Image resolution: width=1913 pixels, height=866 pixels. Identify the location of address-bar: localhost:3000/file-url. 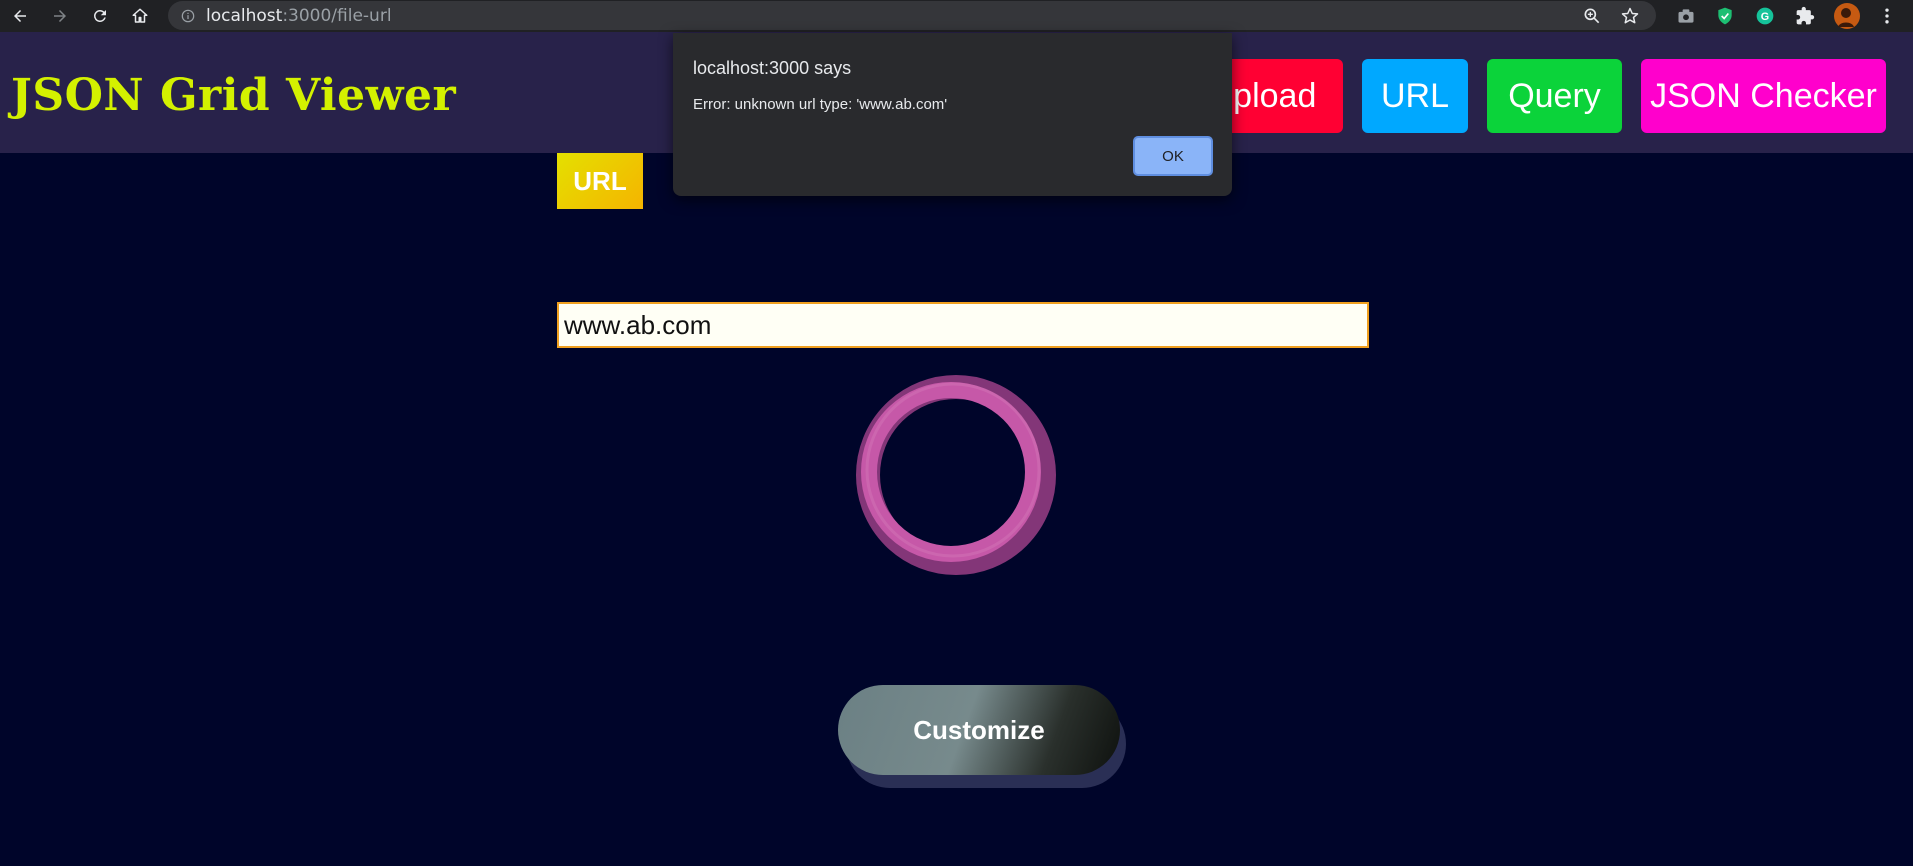
(912, 15).